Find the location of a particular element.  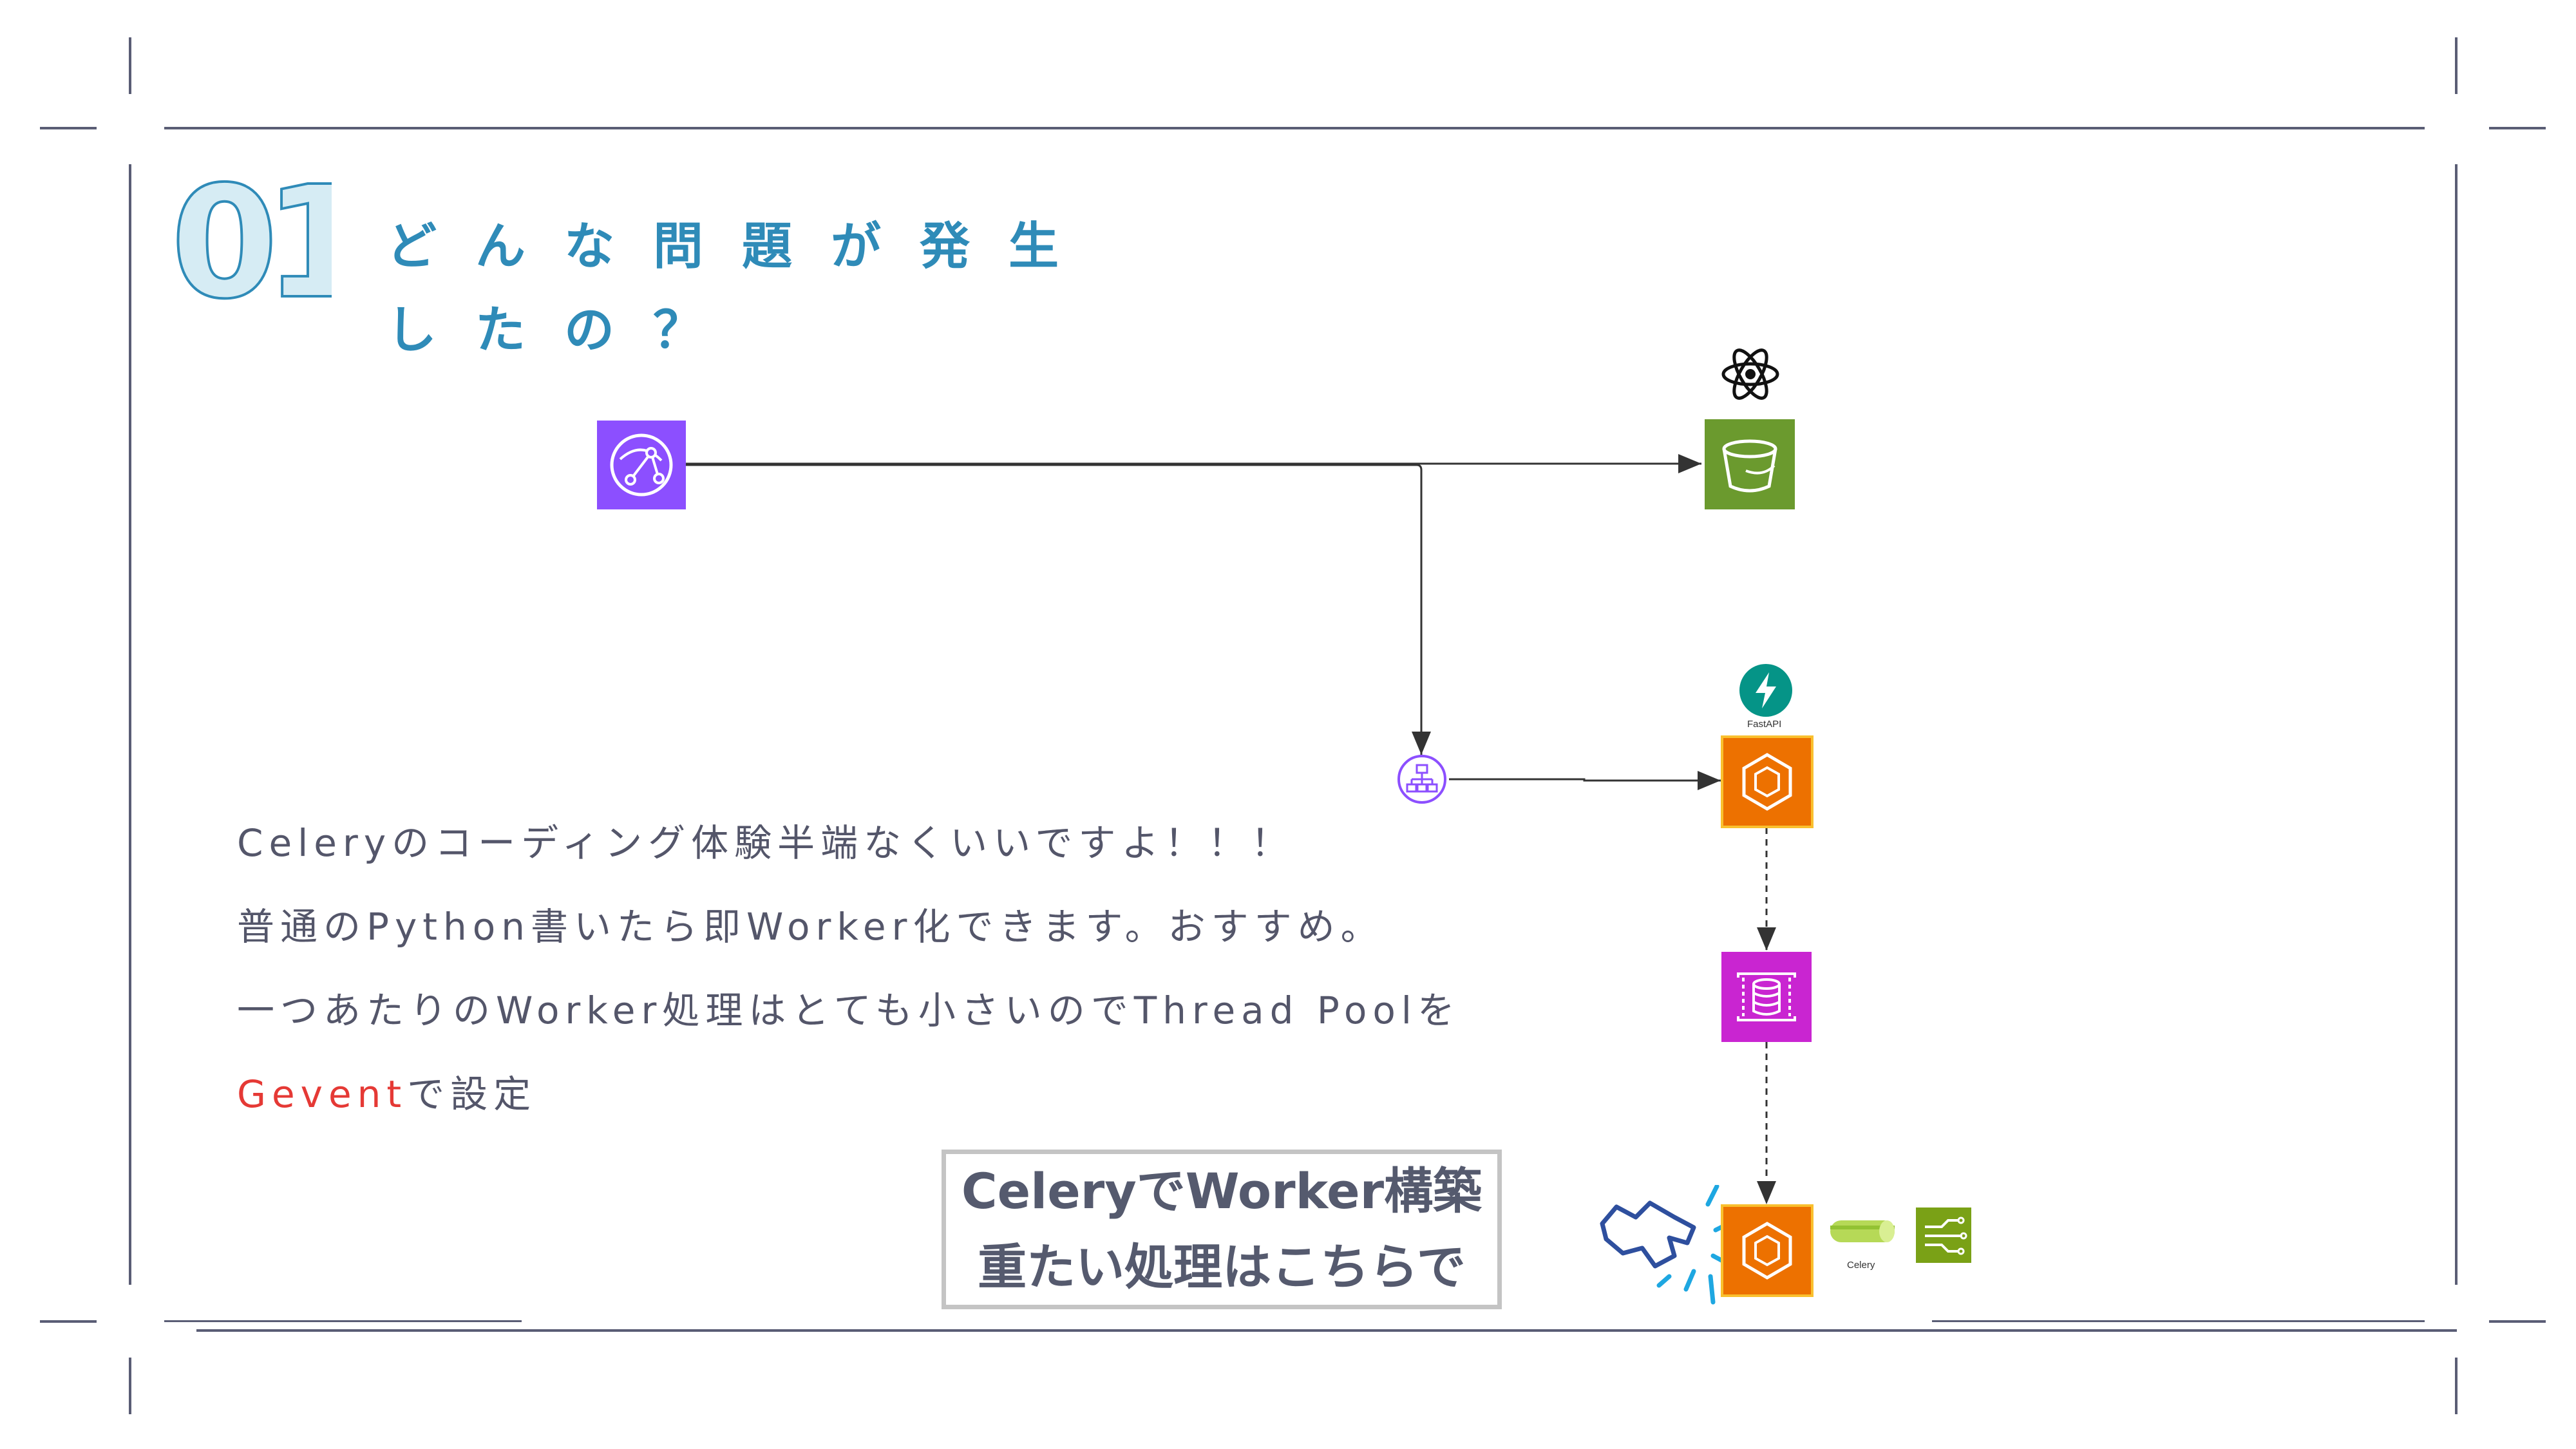

s3-bucket-icon is located at coordinates (1750, 464).